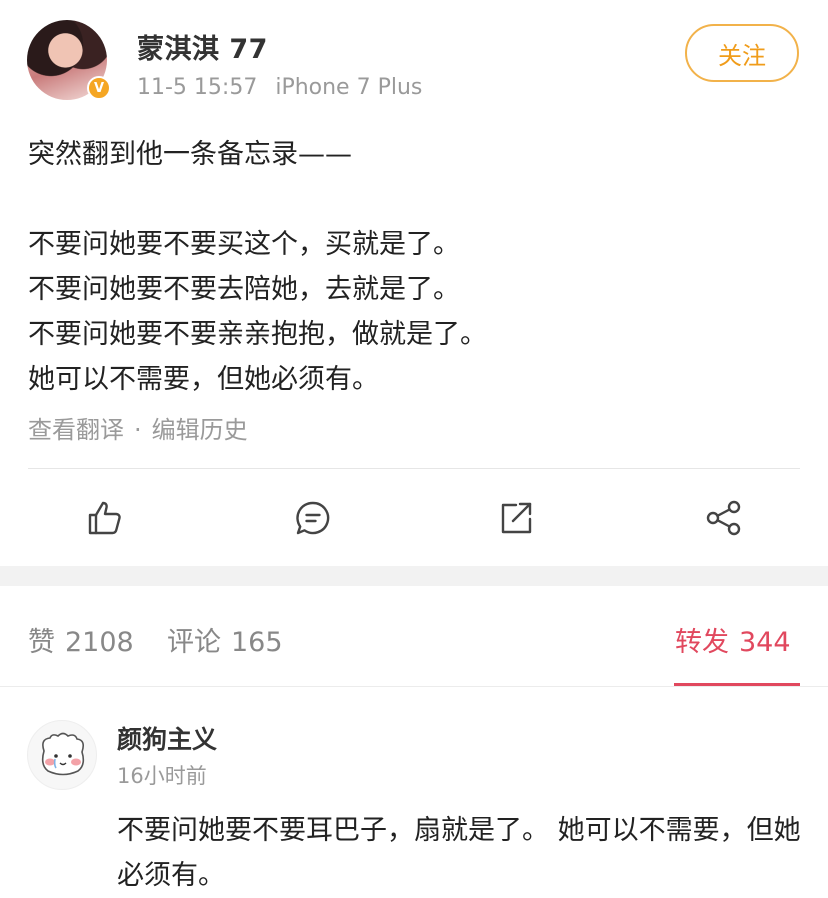 This screenshot has width=828, height=898. What do you see at coordinates (225, 639) in the screenshot?
I see `tab-comments: 评论 165` at bounding box center [225, 639].